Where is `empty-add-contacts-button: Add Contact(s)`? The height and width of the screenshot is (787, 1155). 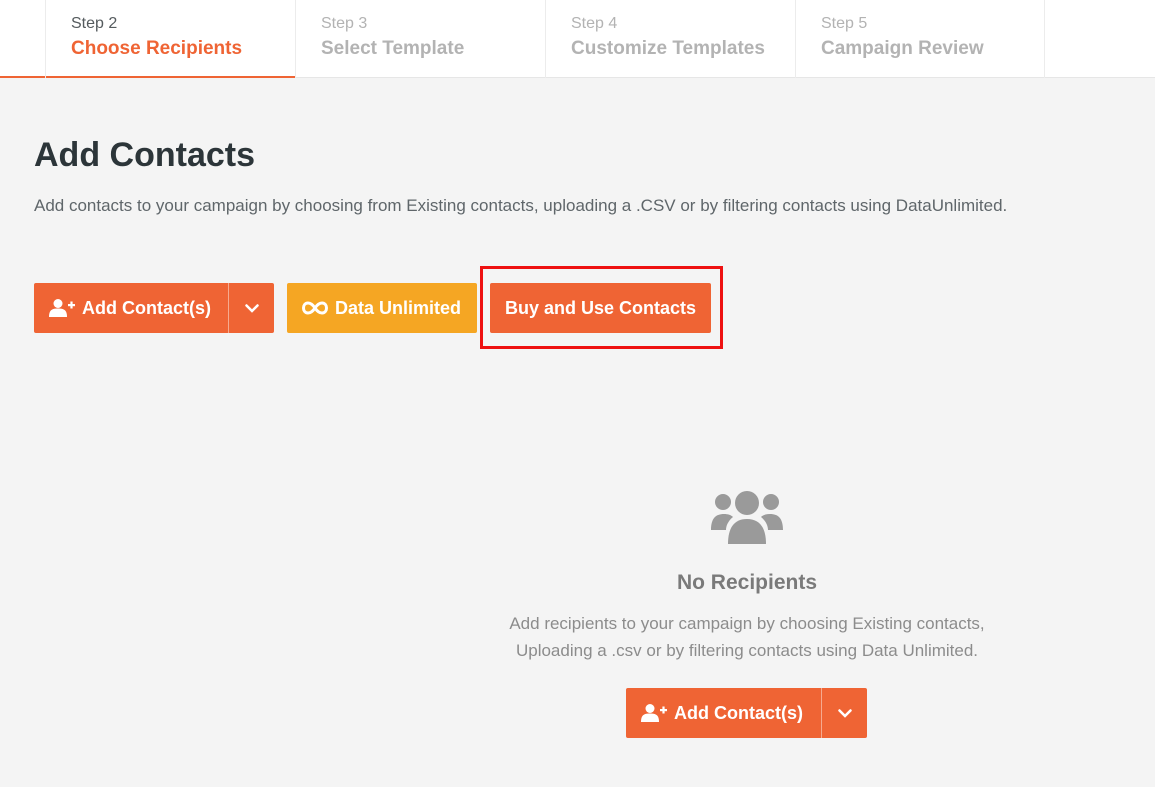 empty-add-contacts-button: Add Contact(s) is located at coordinates (746, 713).